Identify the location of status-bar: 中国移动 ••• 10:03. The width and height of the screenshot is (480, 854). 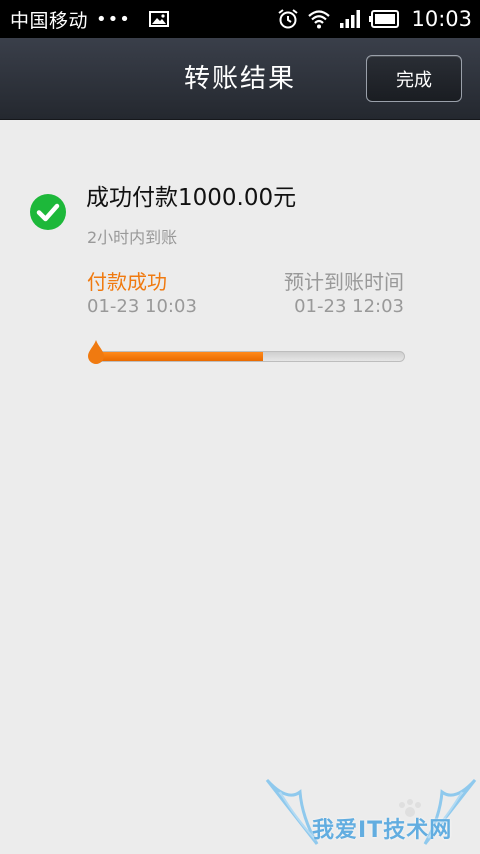
(240, 19).